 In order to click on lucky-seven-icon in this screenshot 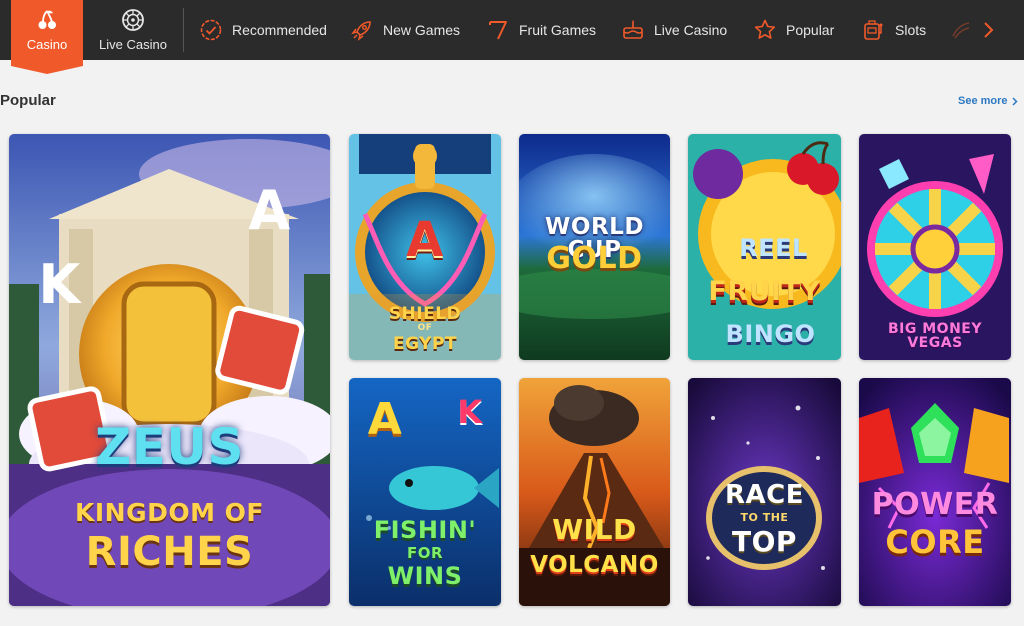, I will do `click(498, 30)`.